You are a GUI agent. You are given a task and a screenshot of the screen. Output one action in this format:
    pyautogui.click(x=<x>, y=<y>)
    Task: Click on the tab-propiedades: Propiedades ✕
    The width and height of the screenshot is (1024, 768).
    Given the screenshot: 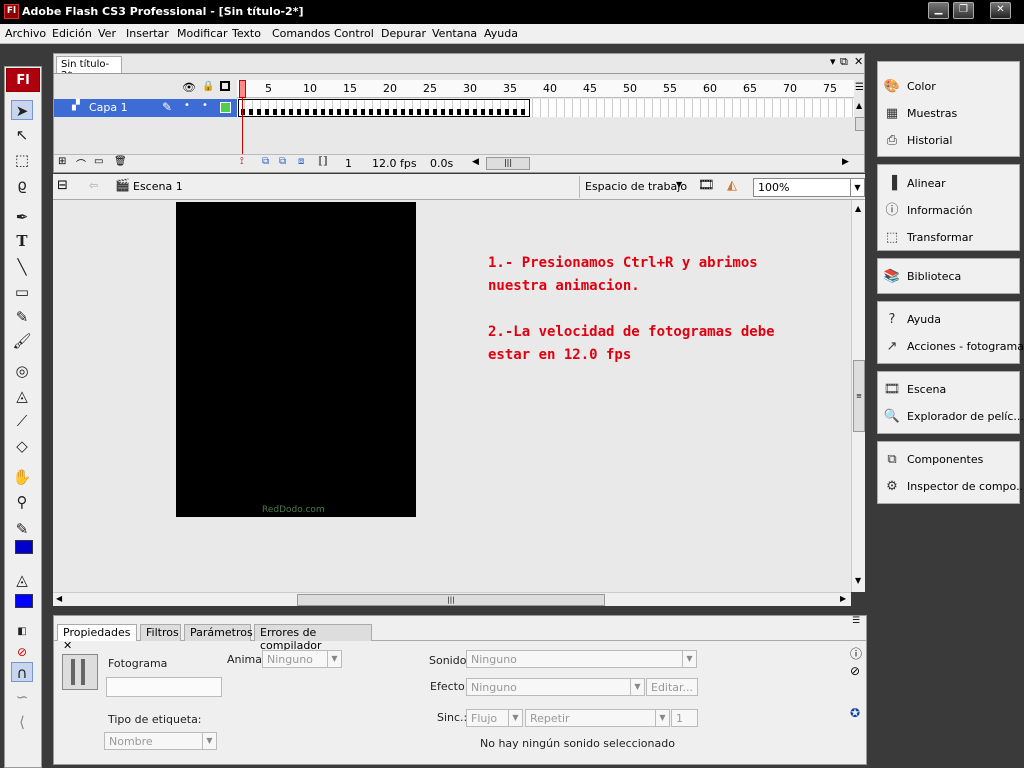 What is the action you would take?
    pyautogui.click(x=97, y=638)
    